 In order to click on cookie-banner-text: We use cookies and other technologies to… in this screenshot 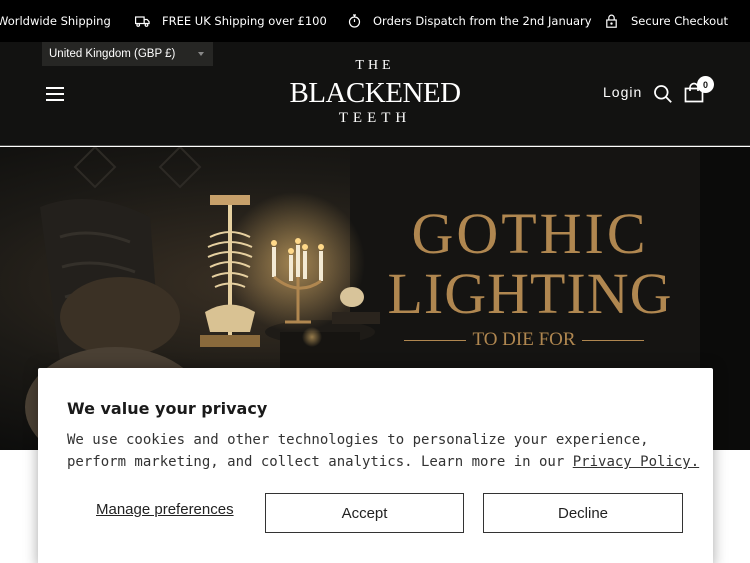, I will do `click(387, 451)`.